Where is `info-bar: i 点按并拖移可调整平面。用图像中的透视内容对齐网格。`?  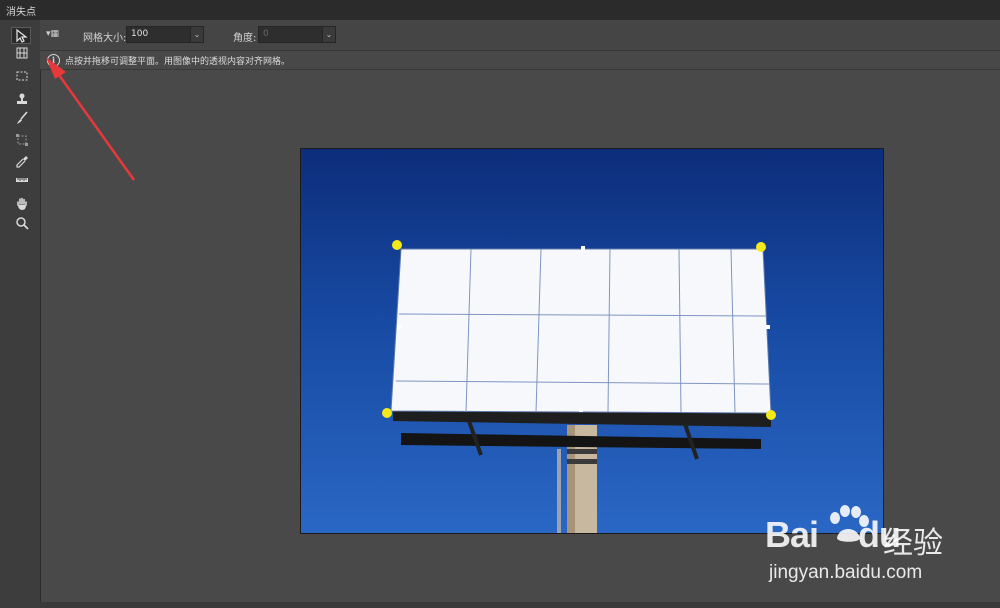 info-bar: i 点按并拖移可调整平面。用图像中的透视内容对齐网格。 is located at coordinates (520, 60).